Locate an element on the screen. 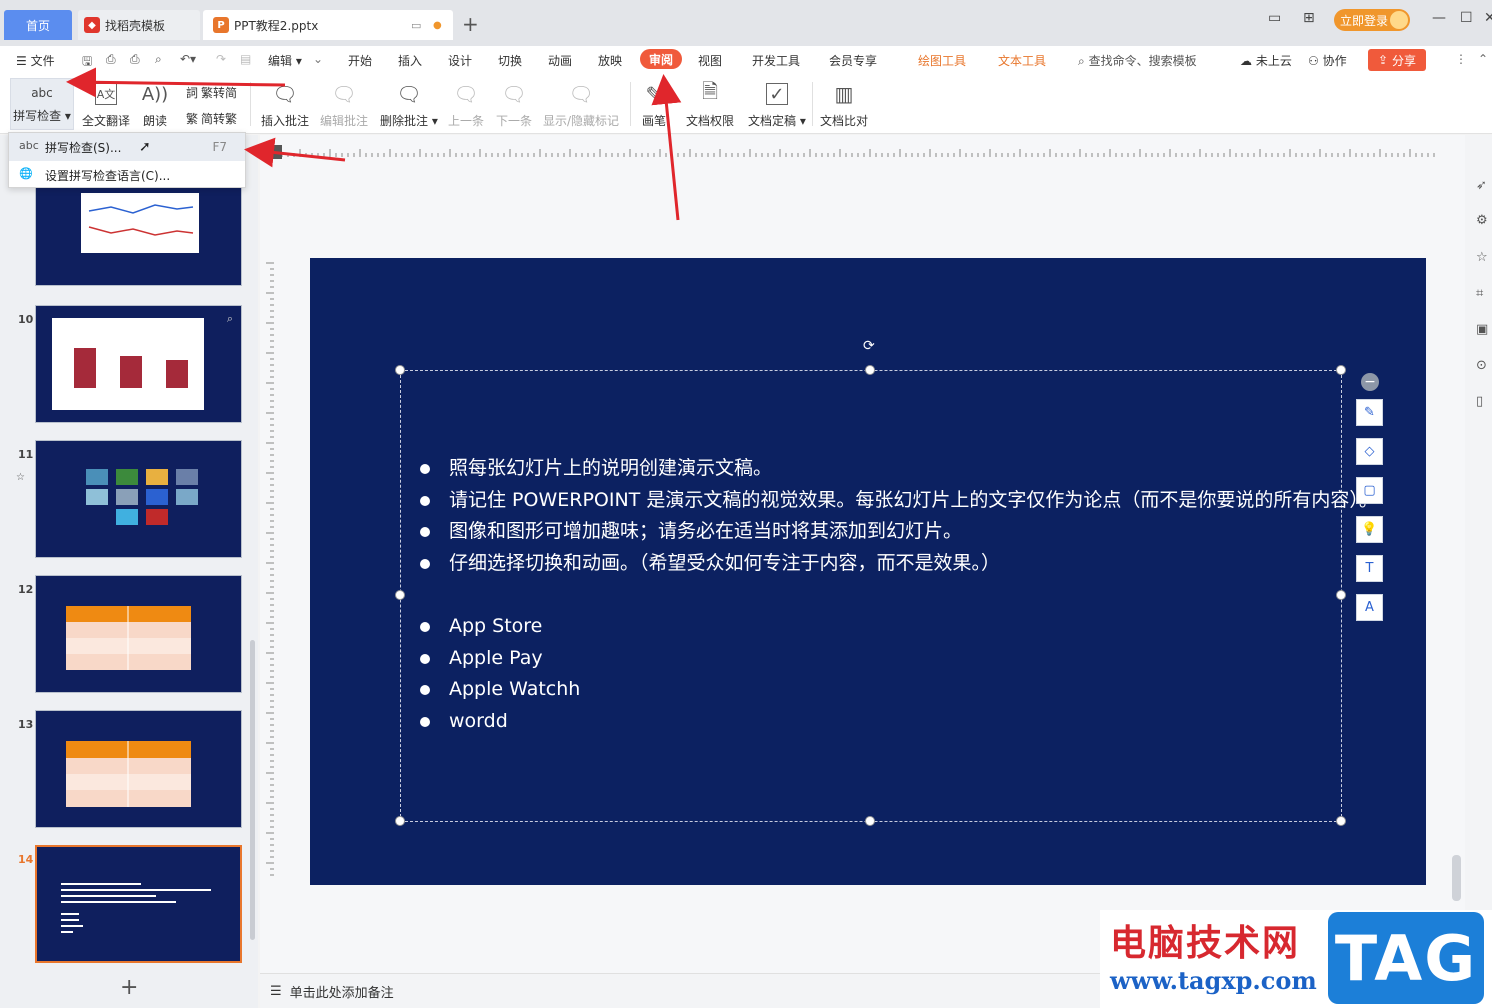 This screenshot has height=1008, width=1492. crop-icon: ⌗ is located at coordinates (1479, 293).